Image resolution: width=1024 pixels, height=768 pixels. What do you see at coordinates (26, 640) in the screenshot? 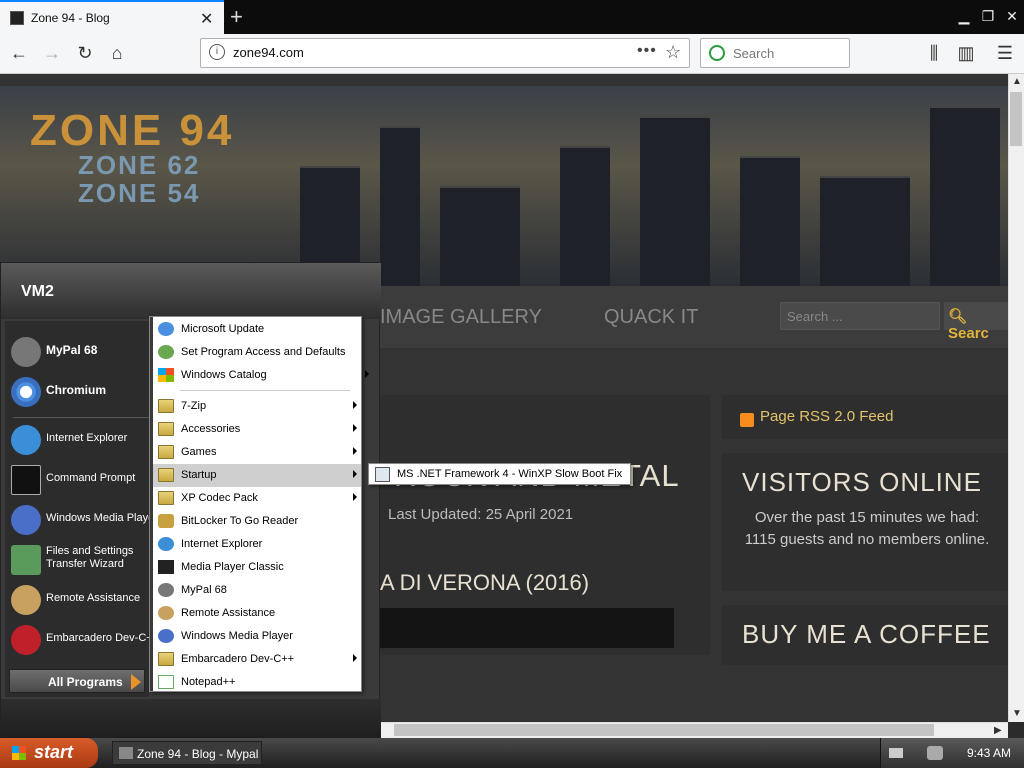
I see `devcpp-icon` at bounding box center [26, 640].